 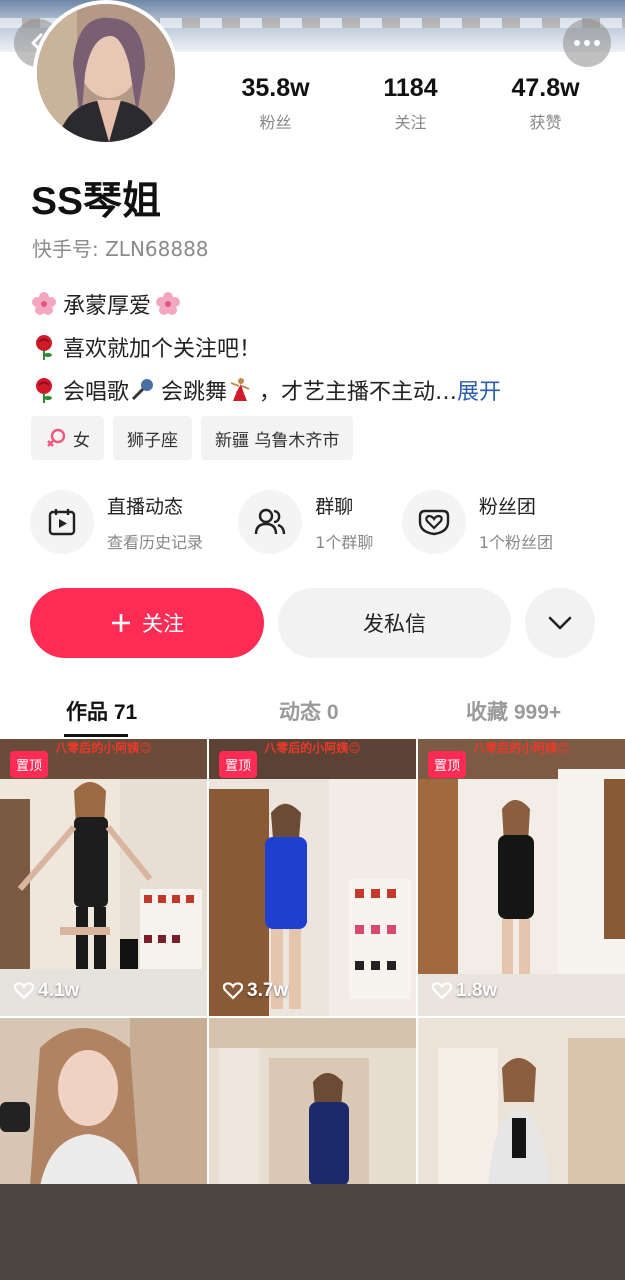 I want to click on tag-location: 新疆 乌鲁木齐市, so click(x=277, y=438).